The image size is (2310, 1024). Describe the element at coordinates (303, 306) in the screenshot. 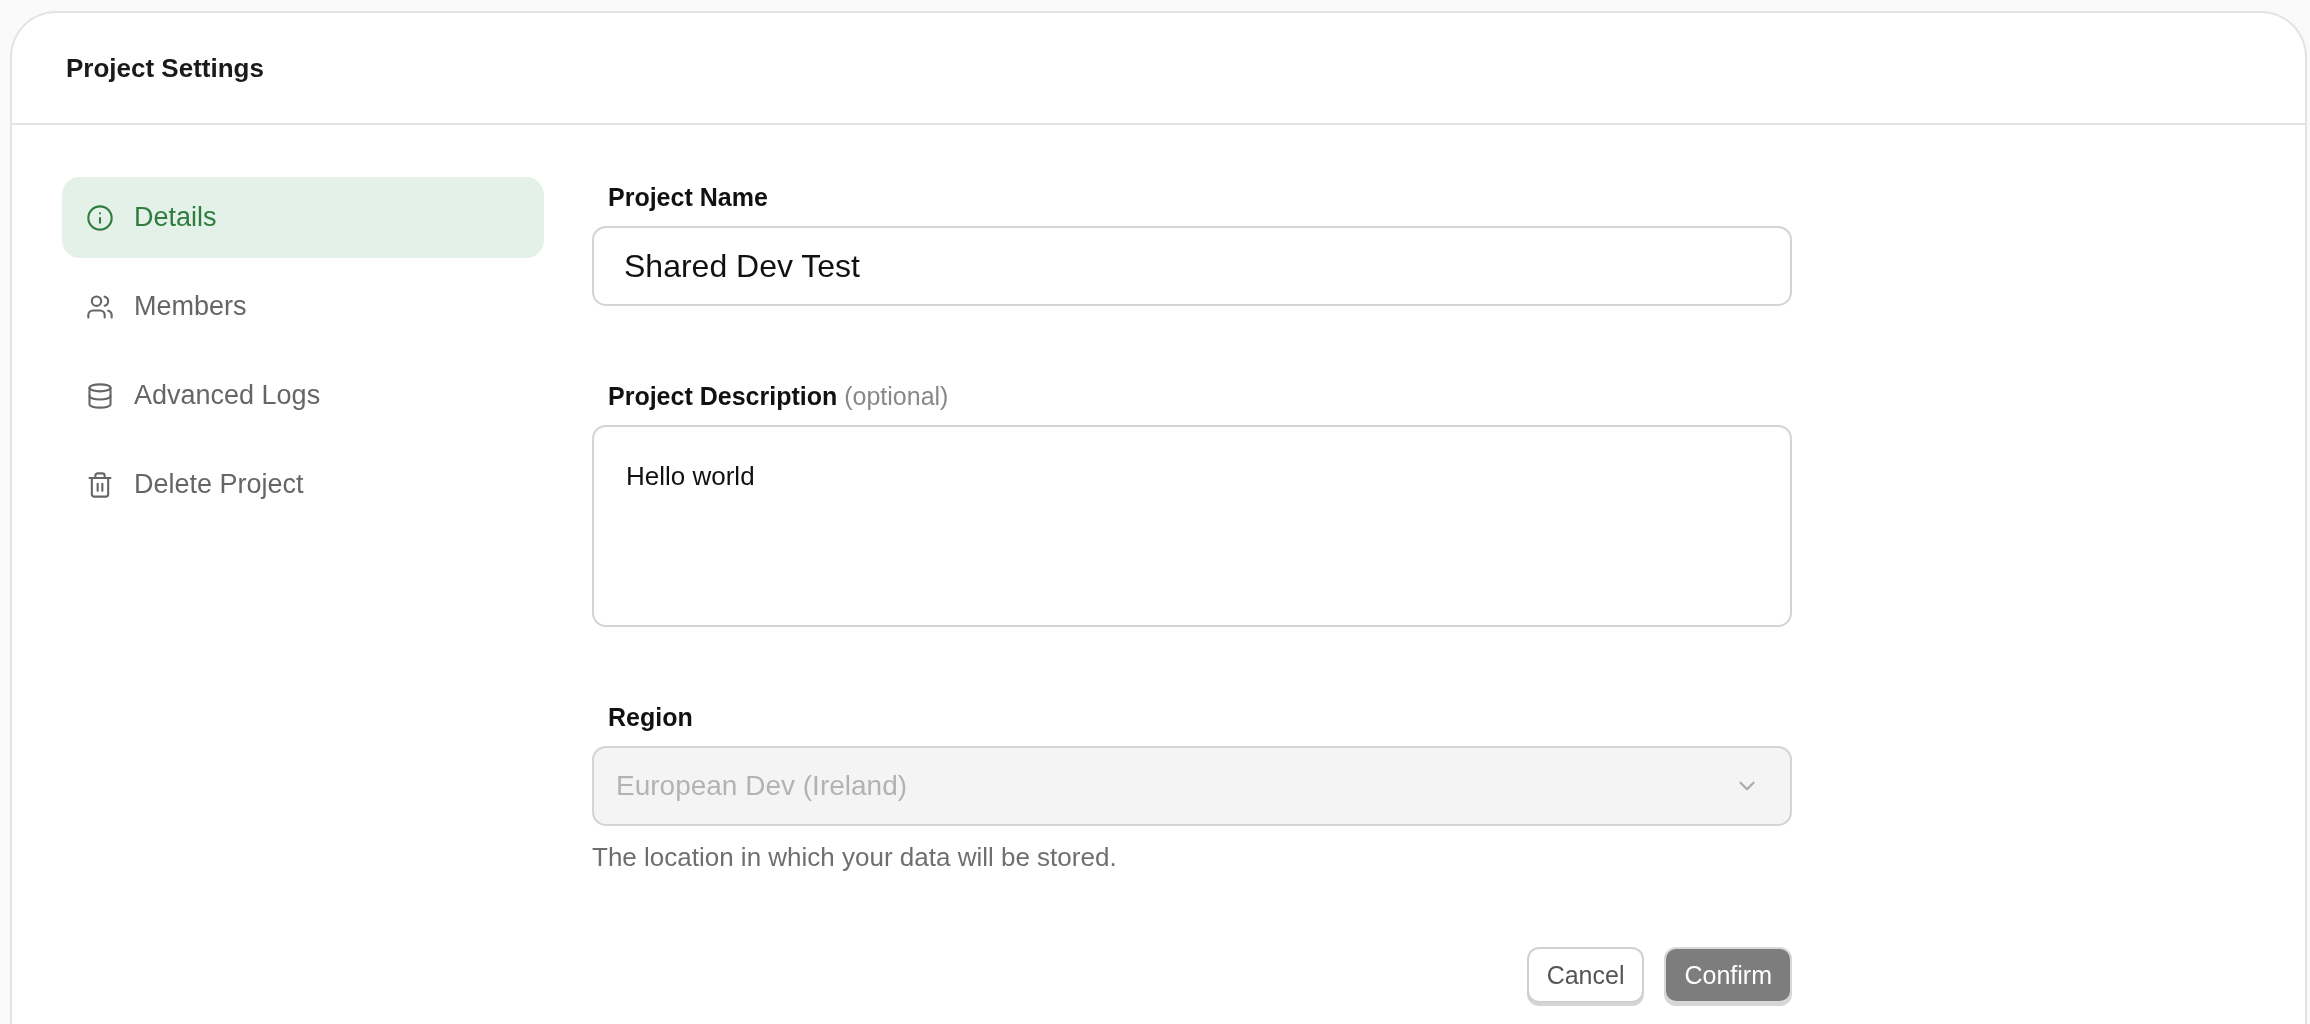

I see `sidebar-item: Members` at that location.